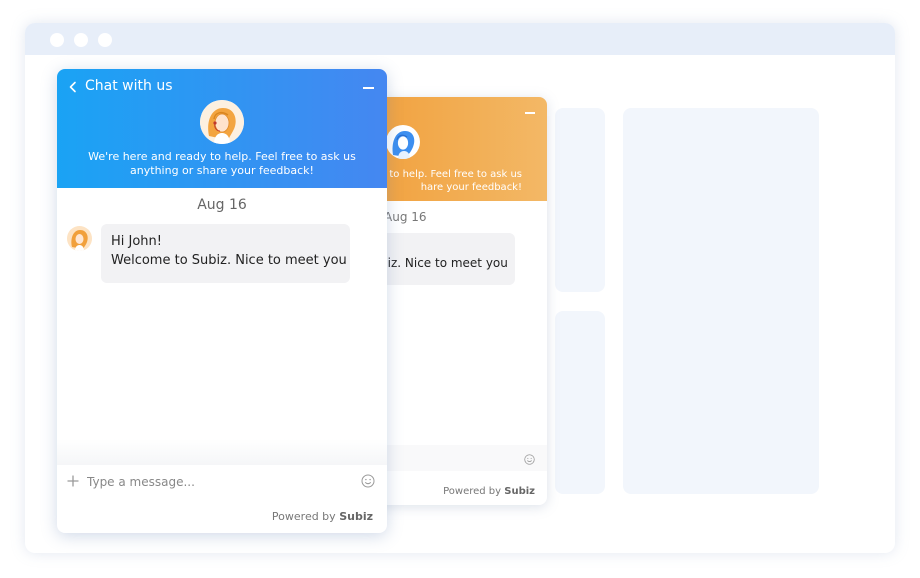 The width and height of the screenshot is (920, 578). What do you see at coordinates (136, 241) in the screenshot?
I see `message-line: Hi John!` at bounding box center [136, 241].